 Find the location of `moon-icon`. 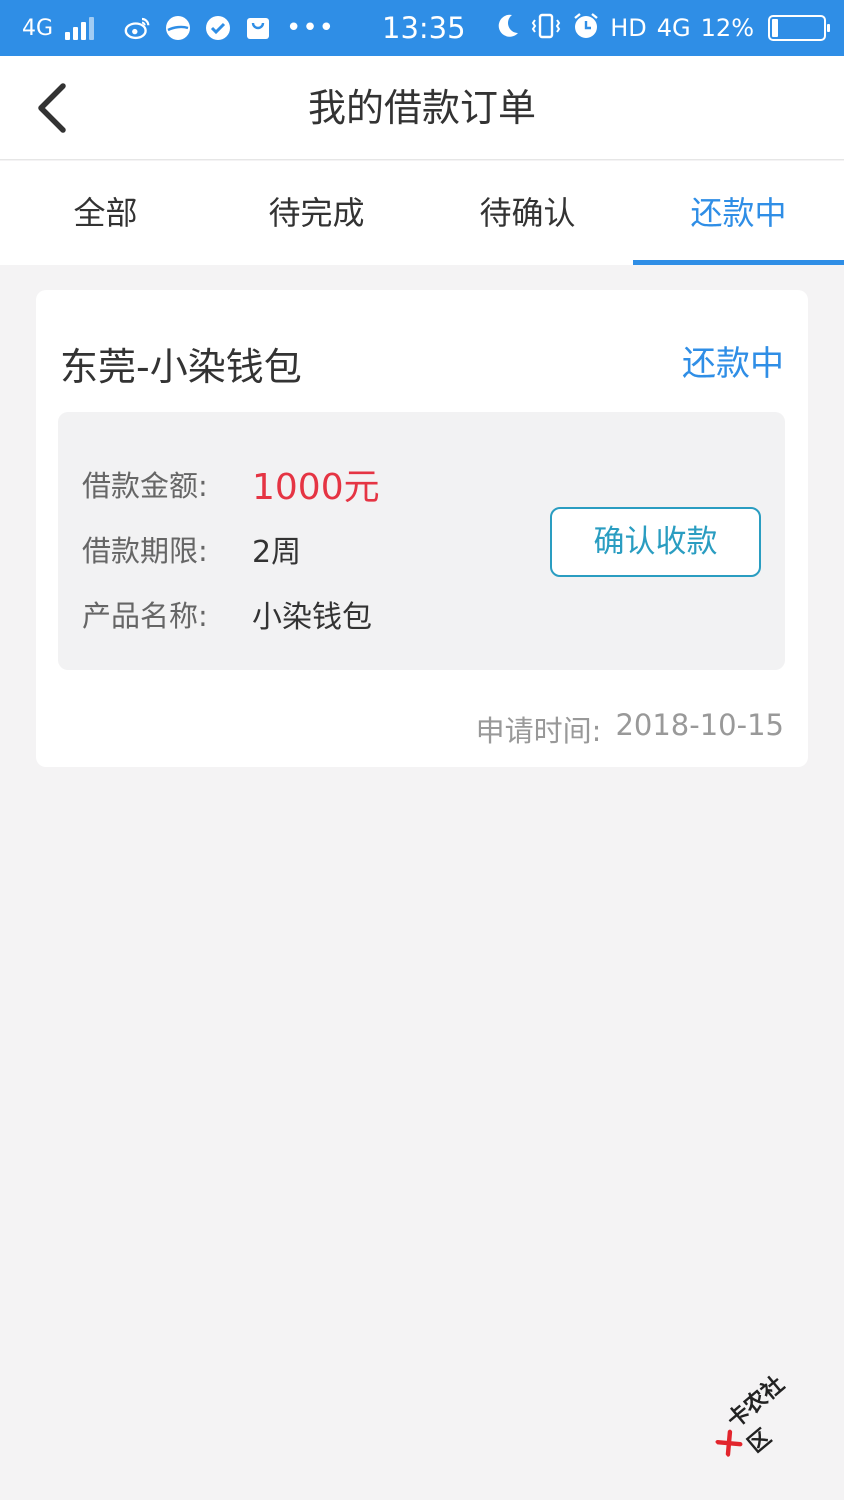

moon-icon is located at coordinates (508, 28).